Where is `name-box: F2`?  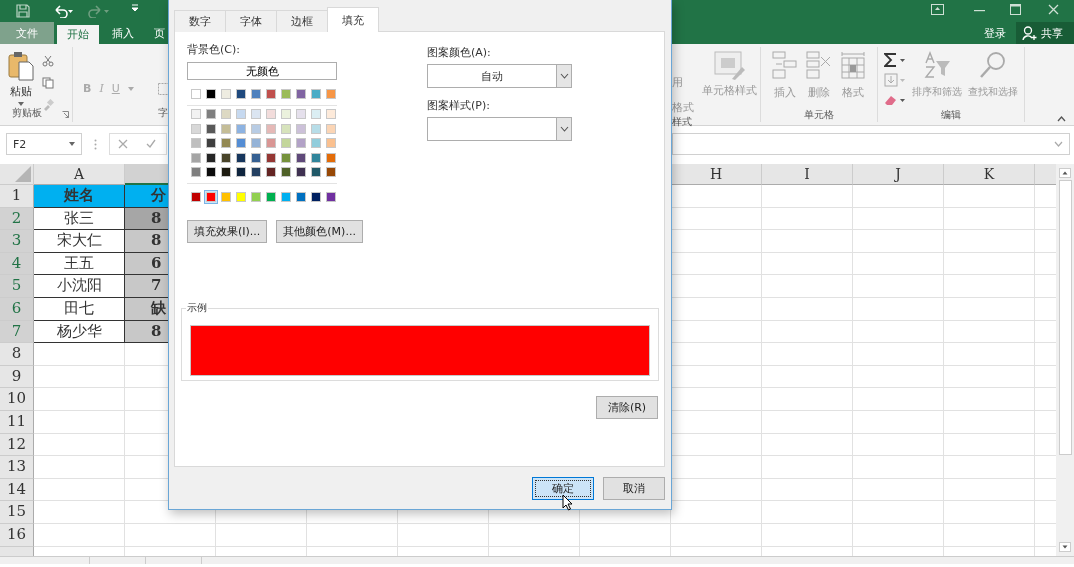
name-box: F2 is located at coordinates (44, 144).